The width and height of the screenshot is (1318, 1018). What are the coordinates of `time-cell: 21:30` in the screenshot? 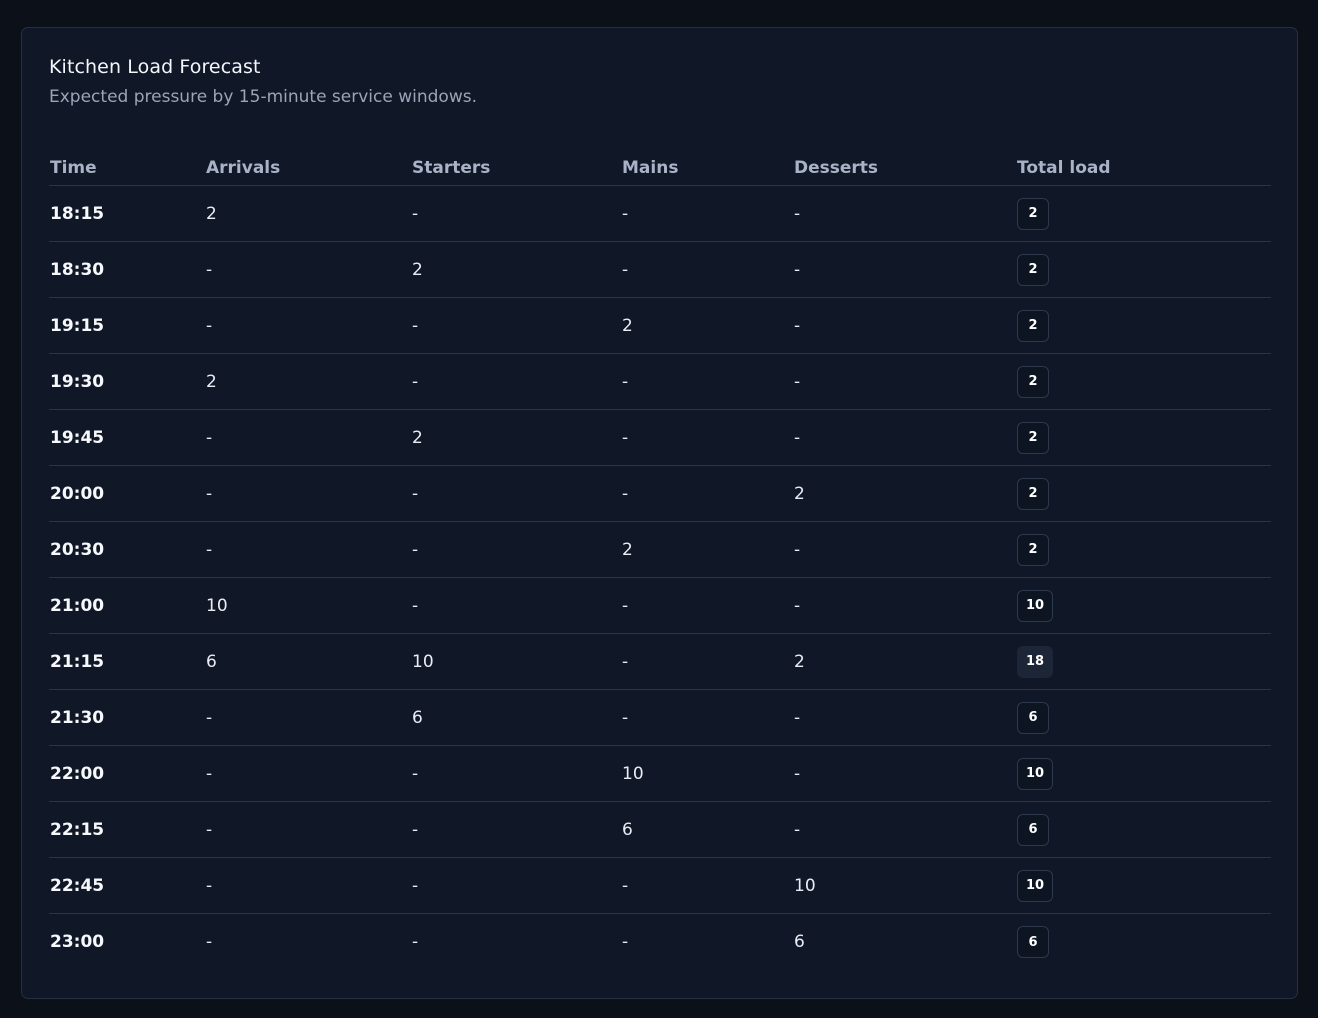 It's located at (77, 717).